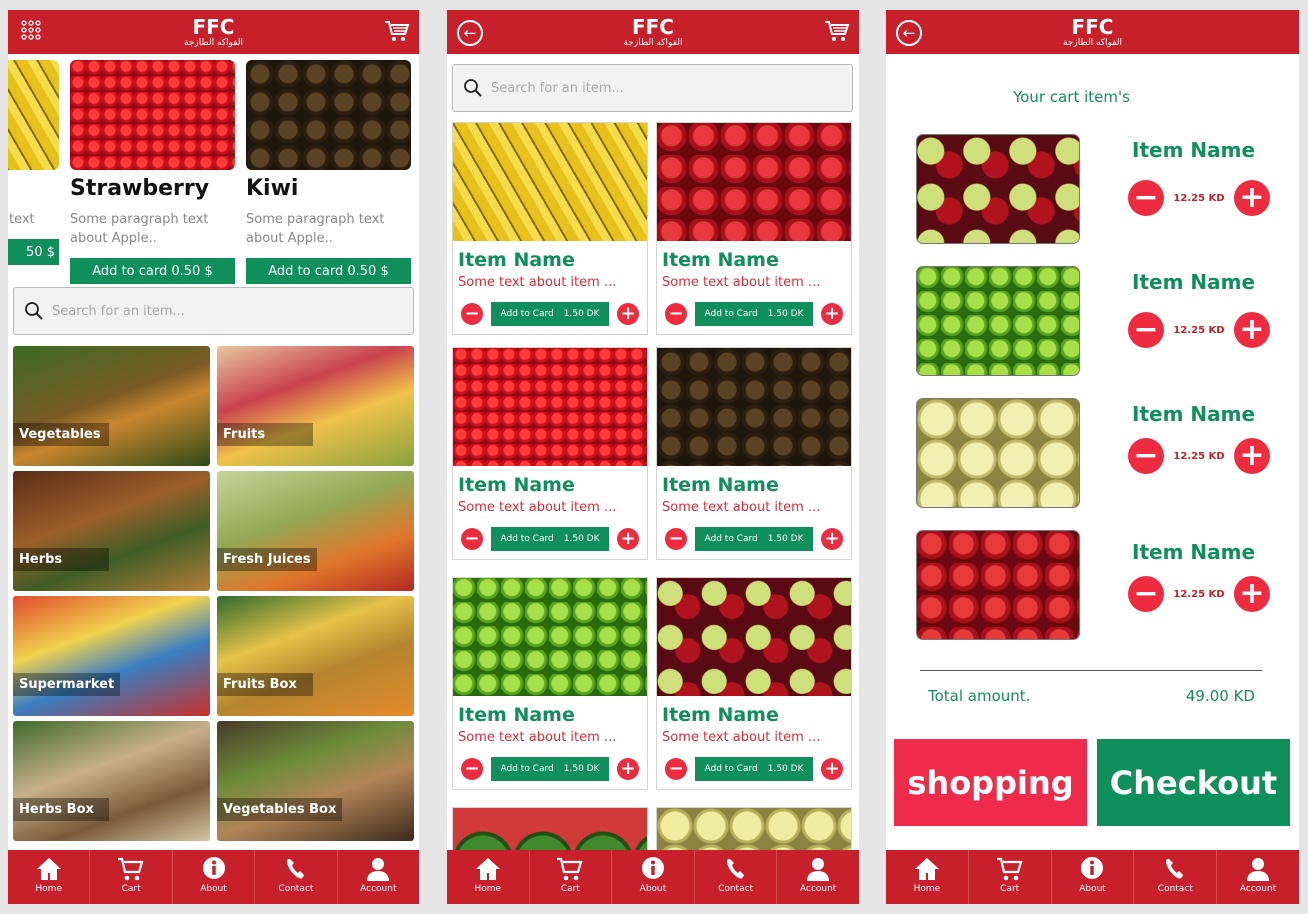  I want to click on nav-label: Home, so click(488, 889).